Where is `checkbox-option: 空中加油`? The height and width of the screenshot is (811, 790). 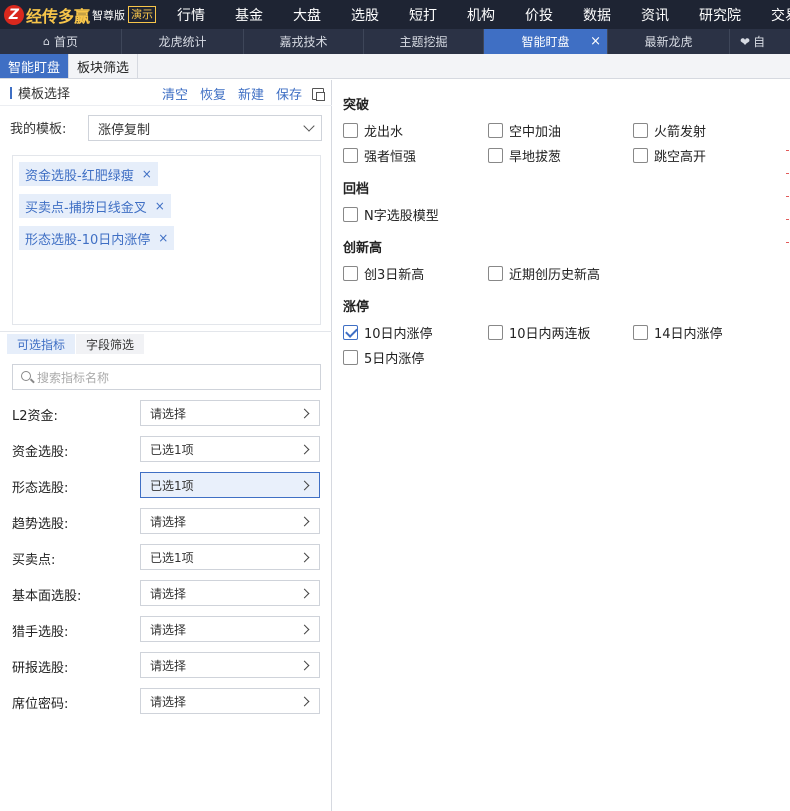 checkbox-option: 空中加油 is located at coordinates (524, 130).